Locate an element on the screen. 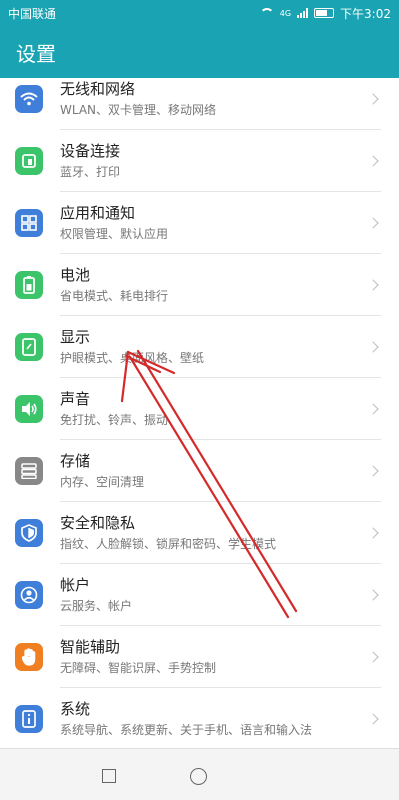 The image size is (399, 800). item-subtitle: 指纹、人脸解锁、锁屏和密码、学生模式 is located at coordinates (168, 544).